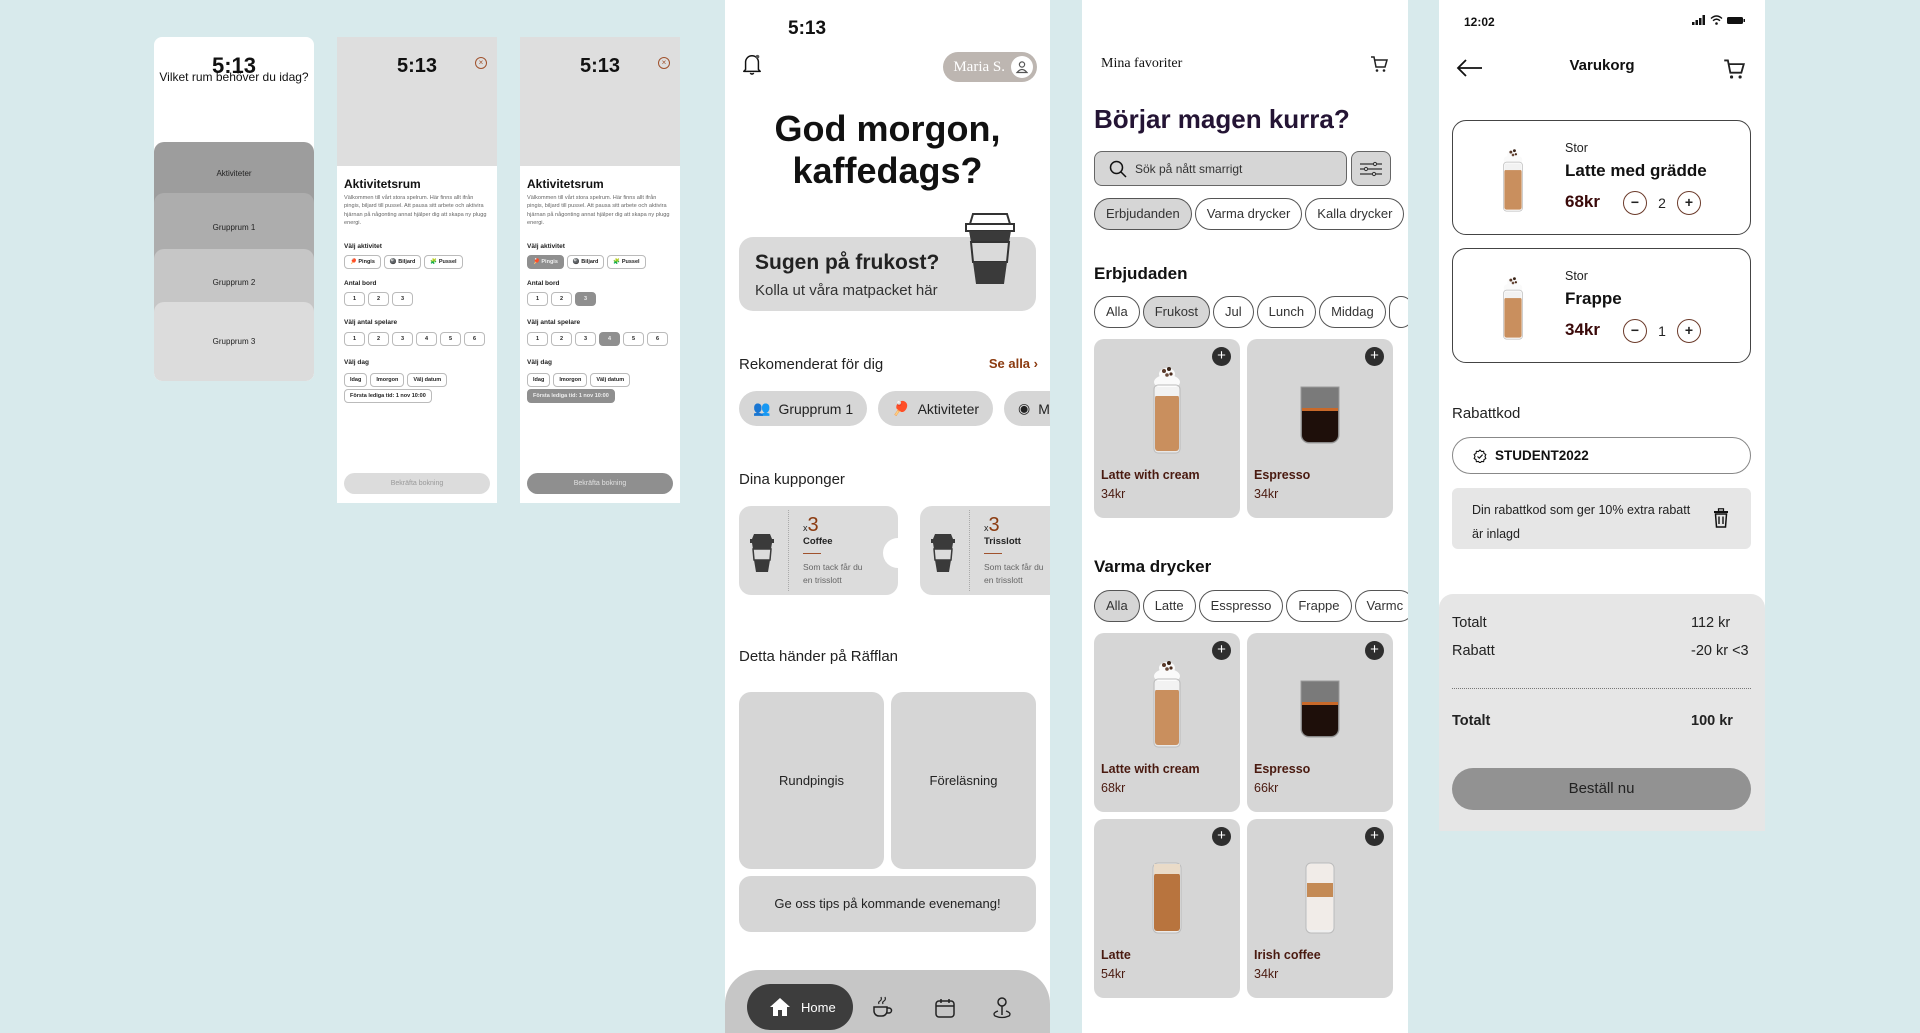 This screenshot has width=1920, height=1033. What do you see at coordinates (600, 66) in the screenshot?
I see `status-time: 5:13` at bounding box center [600, 66].